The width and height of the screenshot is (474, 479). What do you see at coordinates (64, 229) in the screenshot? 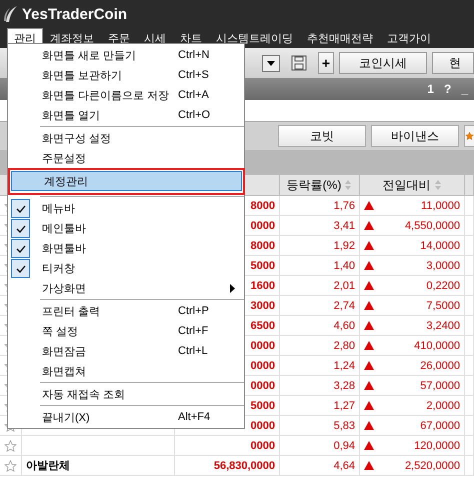
I see `menu-item-label: 메인툴바` at bounding box center [64, 229].